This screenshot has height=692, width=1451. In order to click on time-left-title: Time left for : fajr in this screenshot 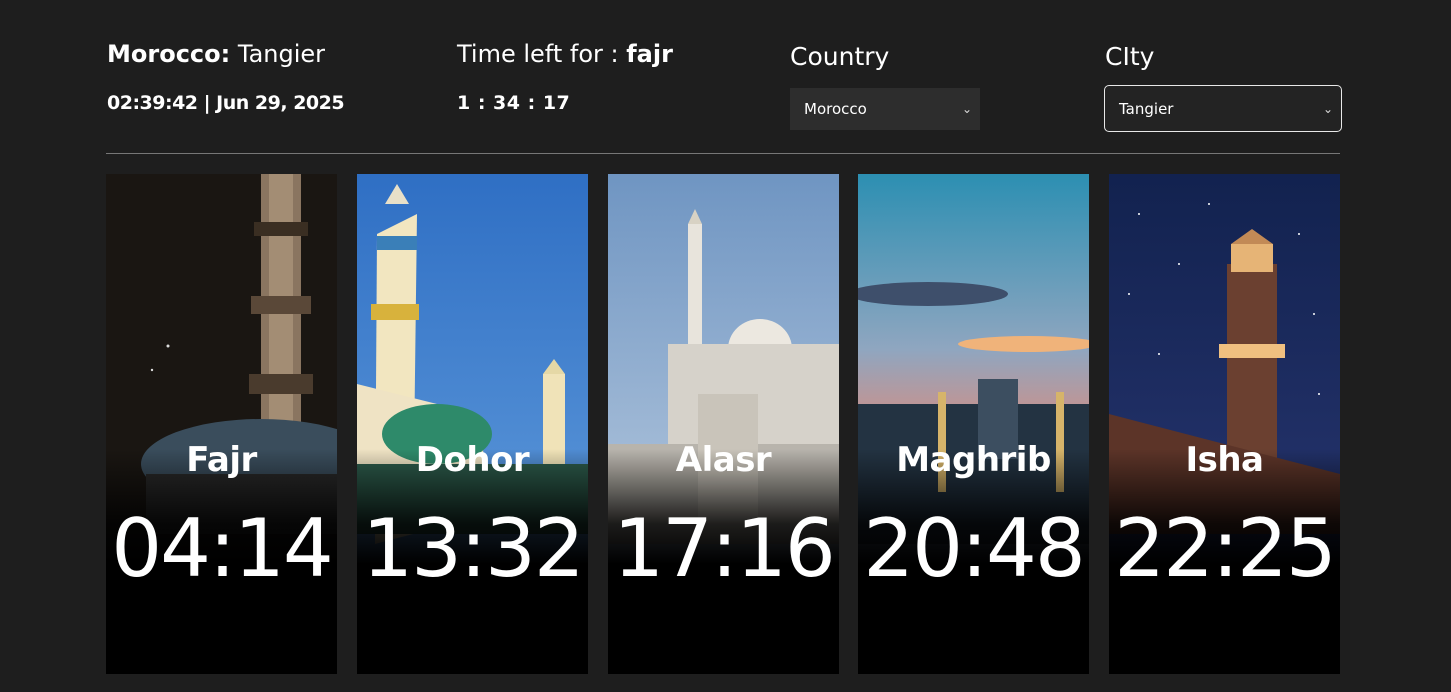, I will do `click(565, 54)`.